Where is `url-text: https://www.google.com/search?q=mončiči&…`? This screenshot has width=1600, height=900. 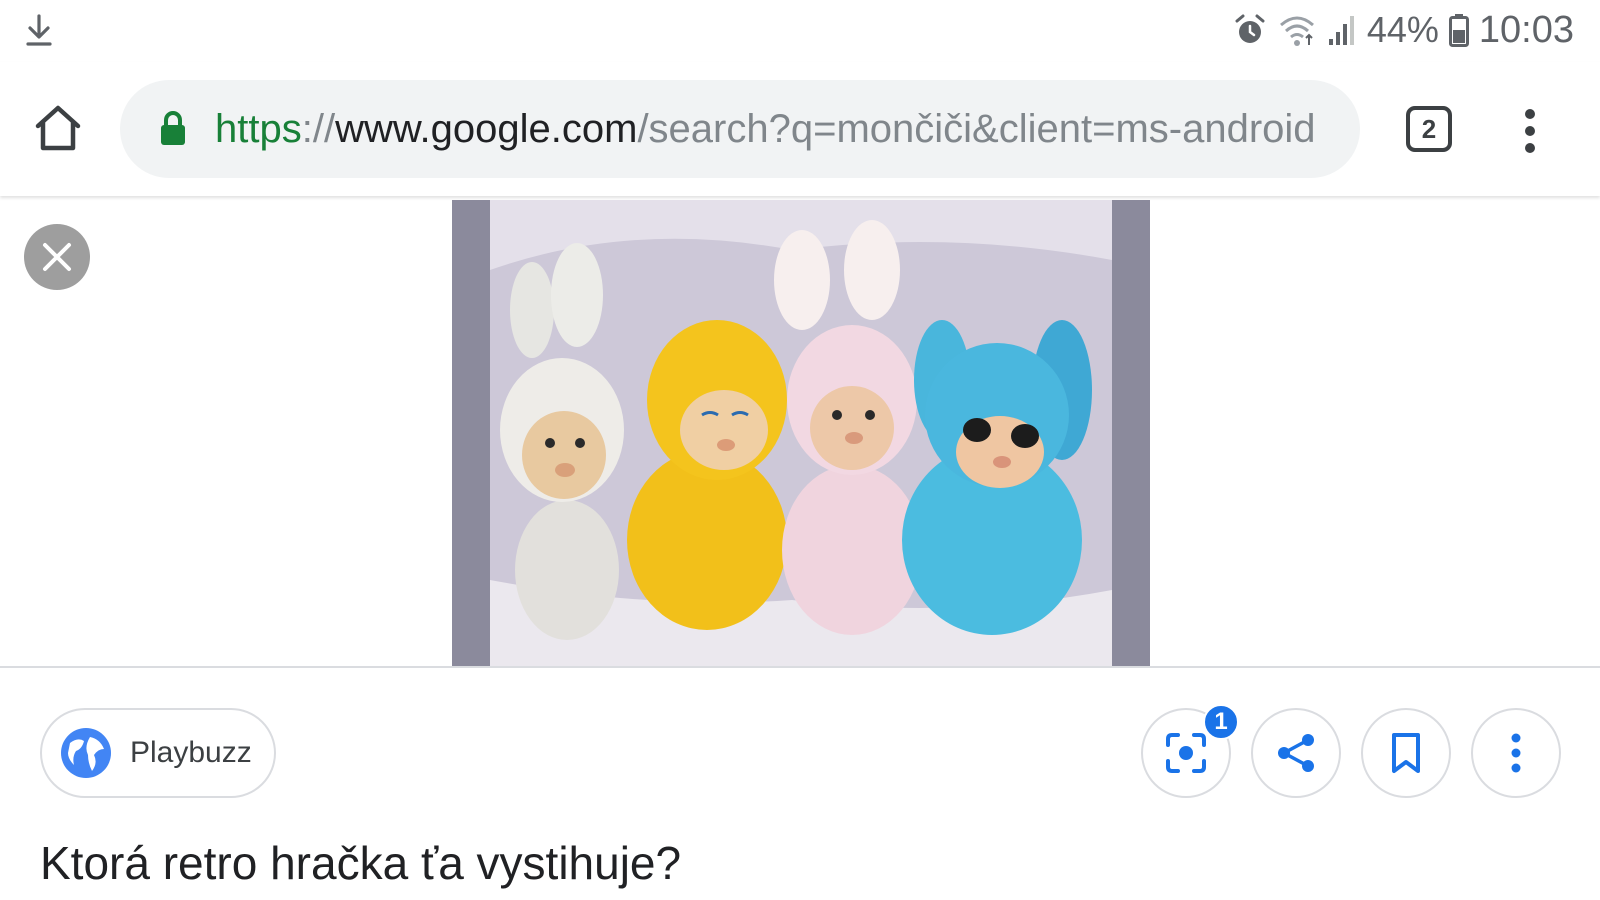 url-text: https://www.google.com/search?q=mončiči&… is located at coordinates (772, 129).